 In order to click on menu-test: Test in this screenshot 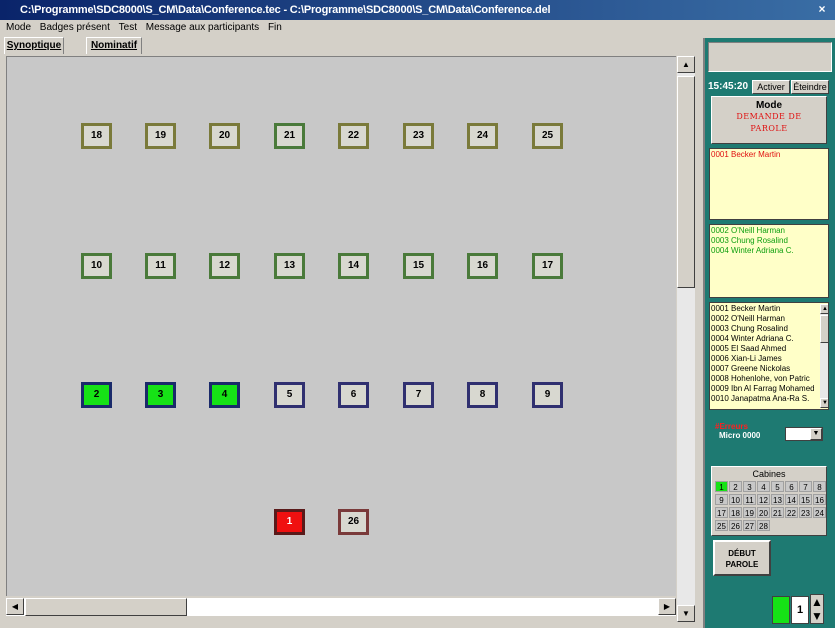, I will do `click(128, 28)`.